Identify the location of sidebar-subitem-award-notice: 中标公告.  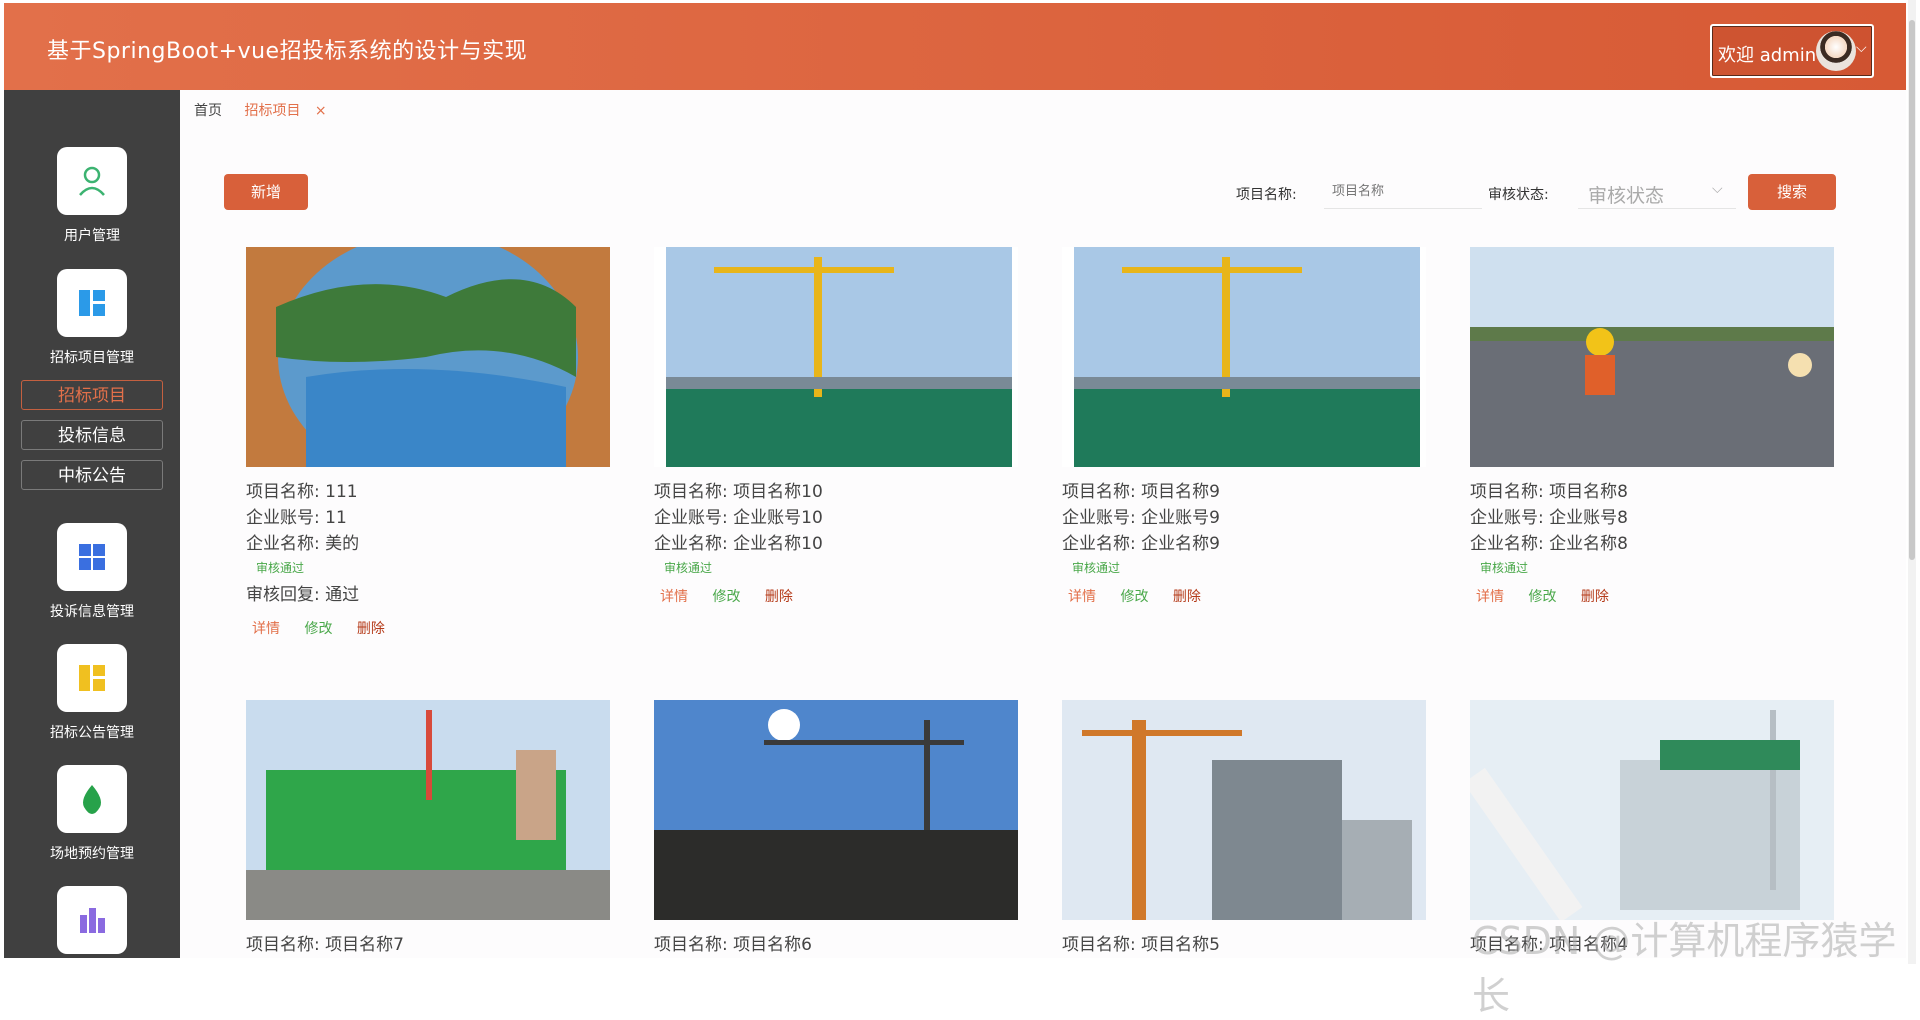
(92, 475).